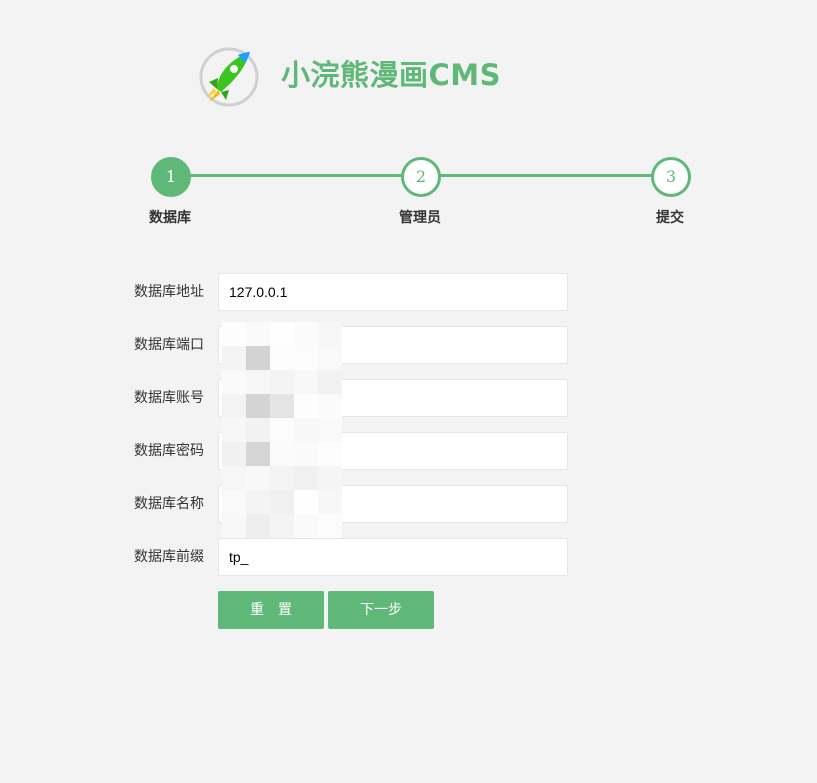 The height and width of the screenshot is (783, 817). Describe the element at coordinates (393, 451) in the screenshot. I see `db-password-input` at that location.